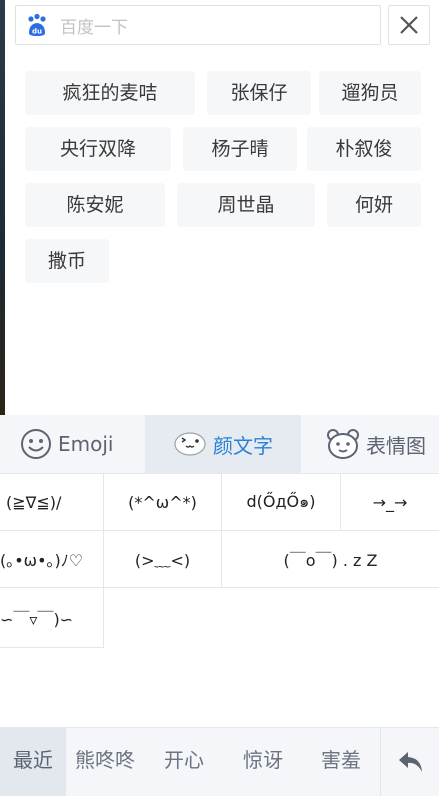 The image size is (439, 796). What do you see at coordinates (198, 25) in the screenshot?
I see `search-input: du 百度一下` at bounding box center [198, 25].